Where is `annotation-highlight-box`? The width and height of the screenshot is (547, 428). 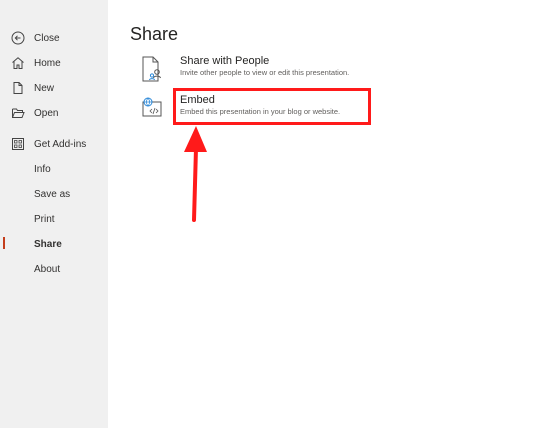 annotation-highlight-box is located at coordinates (272, 106).